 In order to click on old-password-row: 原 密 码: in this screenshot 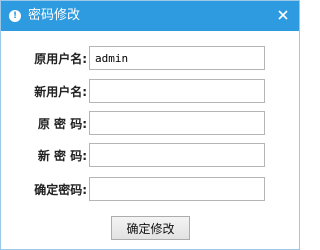, I will do `click(150, 123)`.